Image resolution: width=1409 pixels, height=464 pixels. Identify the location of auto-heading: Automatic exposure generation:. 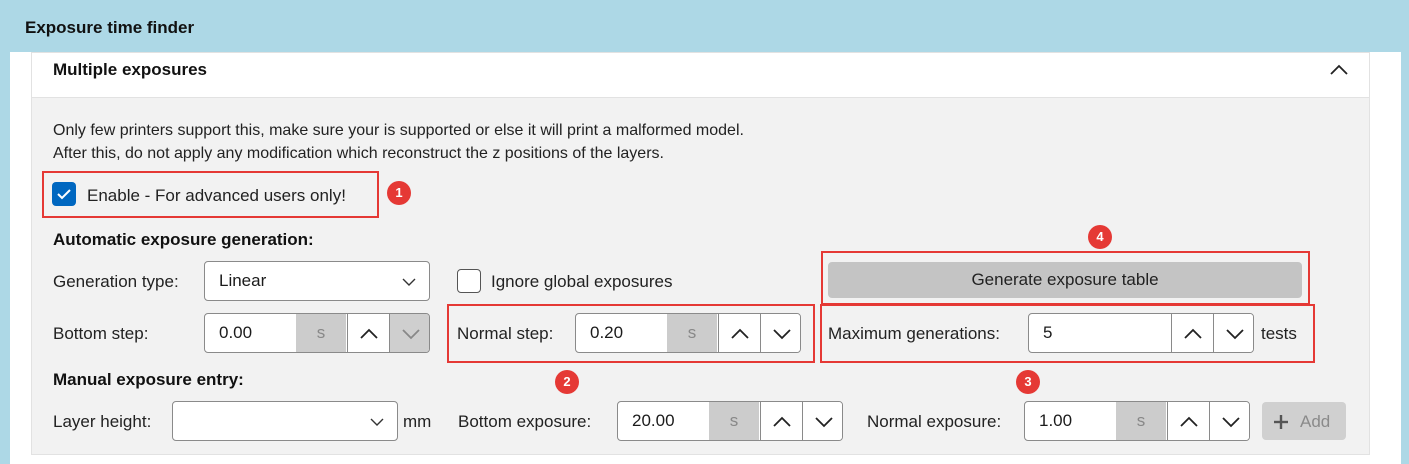
(183, 239).